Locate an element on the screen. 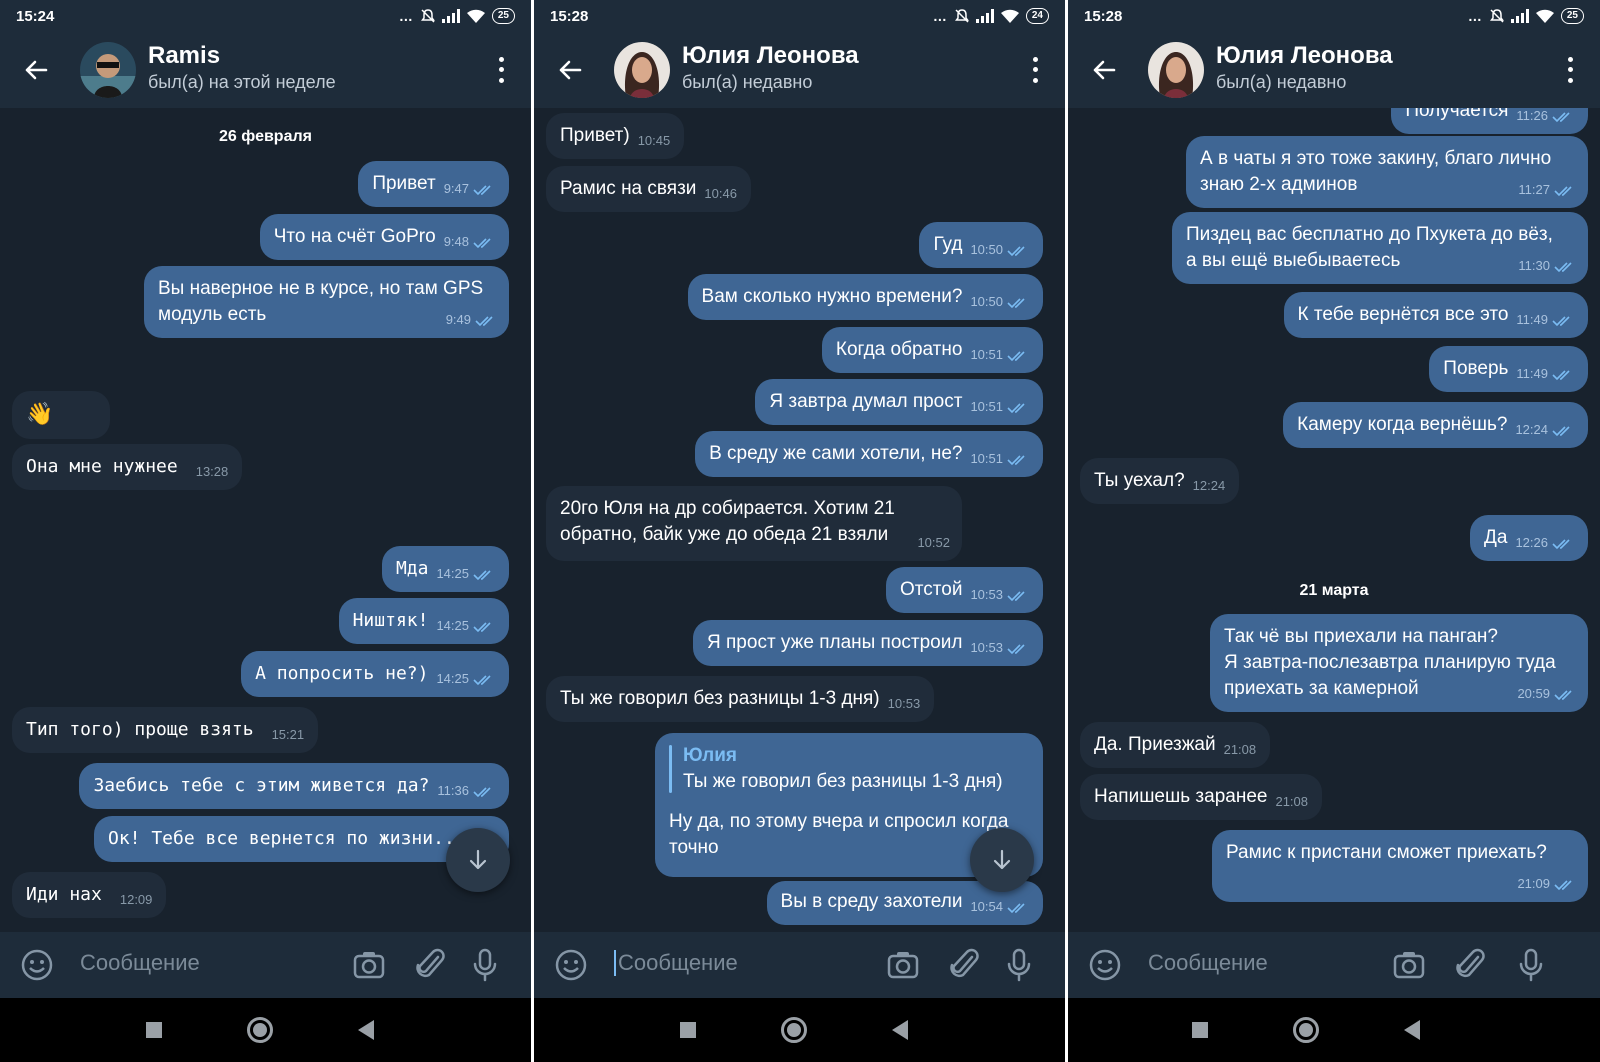 The image size is (1600, 1062). message-bubble: Вам сколько нужно времени? 10:50 is located at coordinates (865, 297).